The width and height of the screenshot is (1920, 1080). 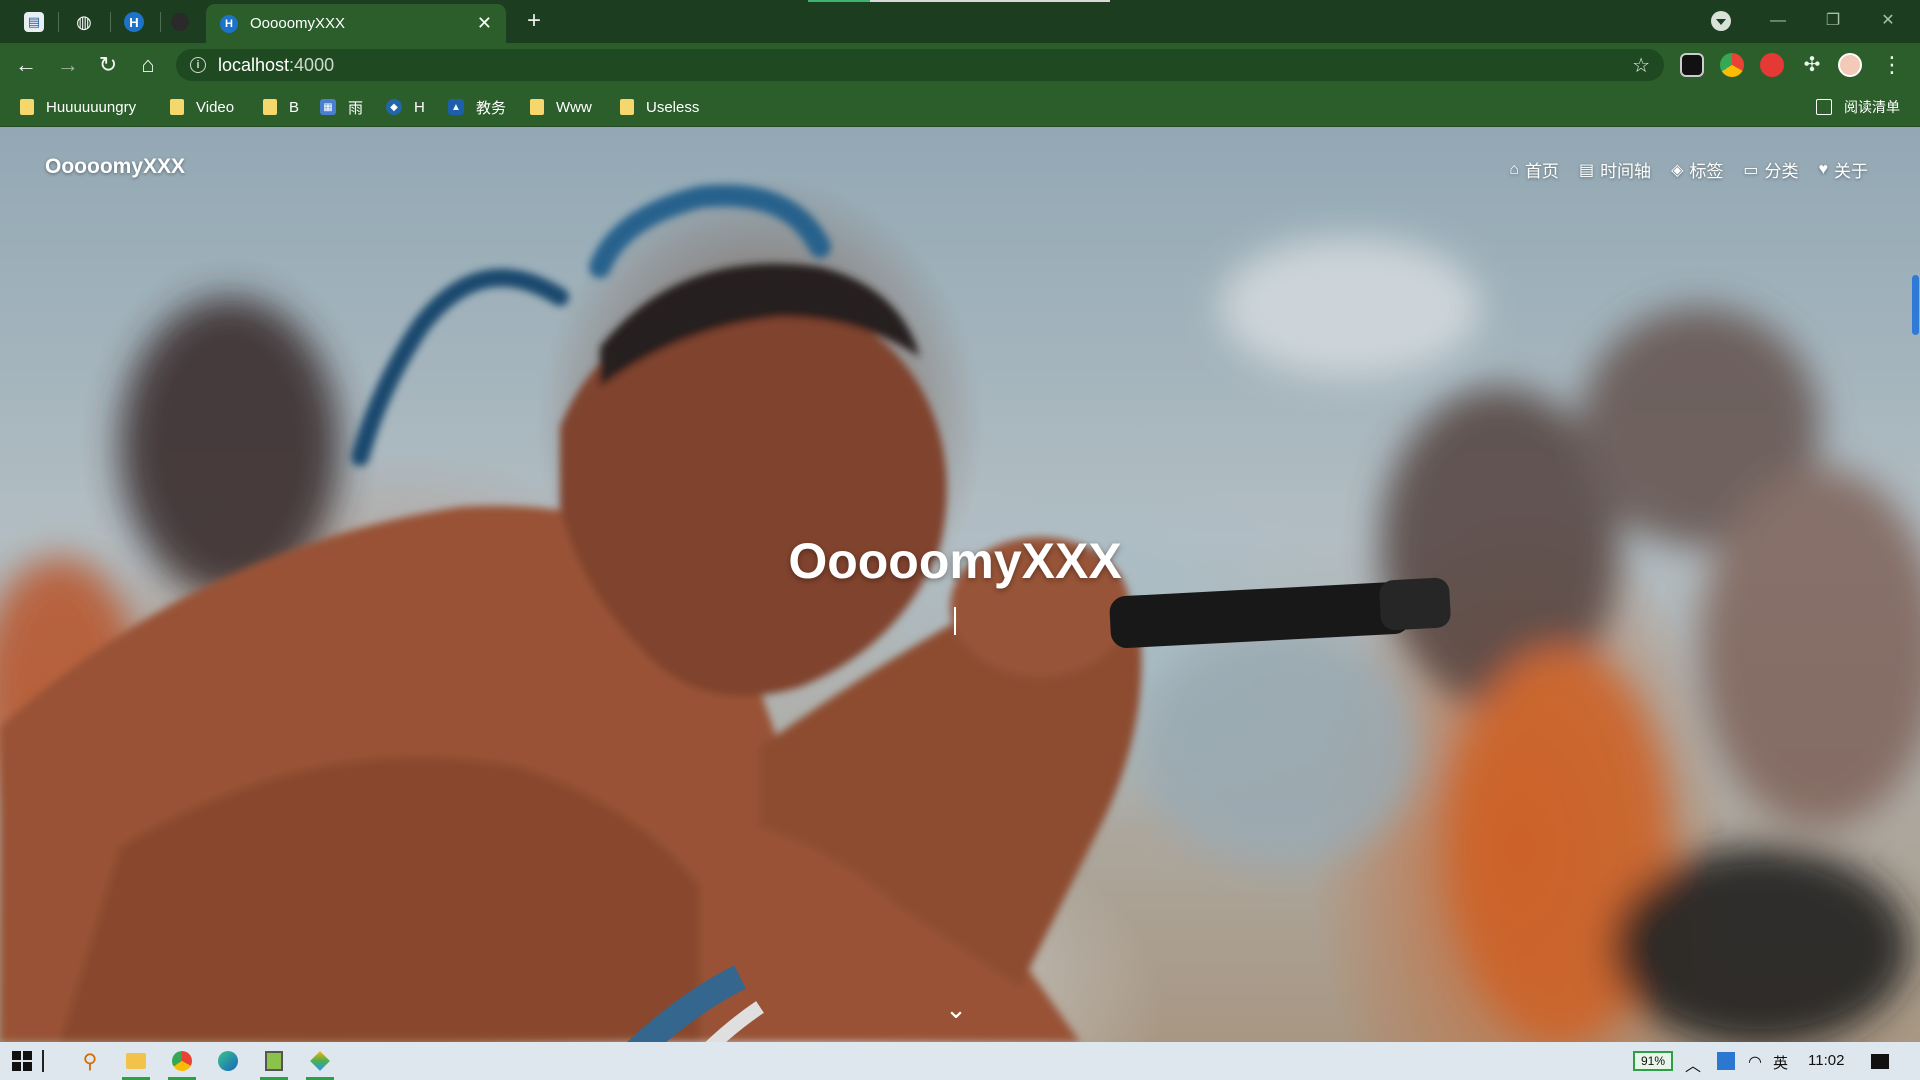 I want to click on archive-icon: ▤, so click(x=1586, y=170).